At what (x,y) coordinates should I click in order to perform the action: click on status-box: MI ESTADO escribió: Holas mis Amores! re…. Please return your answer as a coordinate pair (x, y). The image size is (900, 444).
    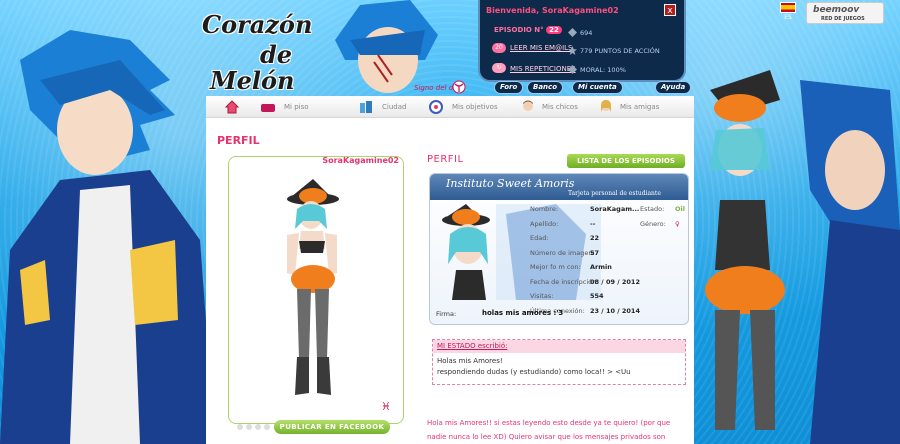
    Looking at the image, I should click on (559, 362).